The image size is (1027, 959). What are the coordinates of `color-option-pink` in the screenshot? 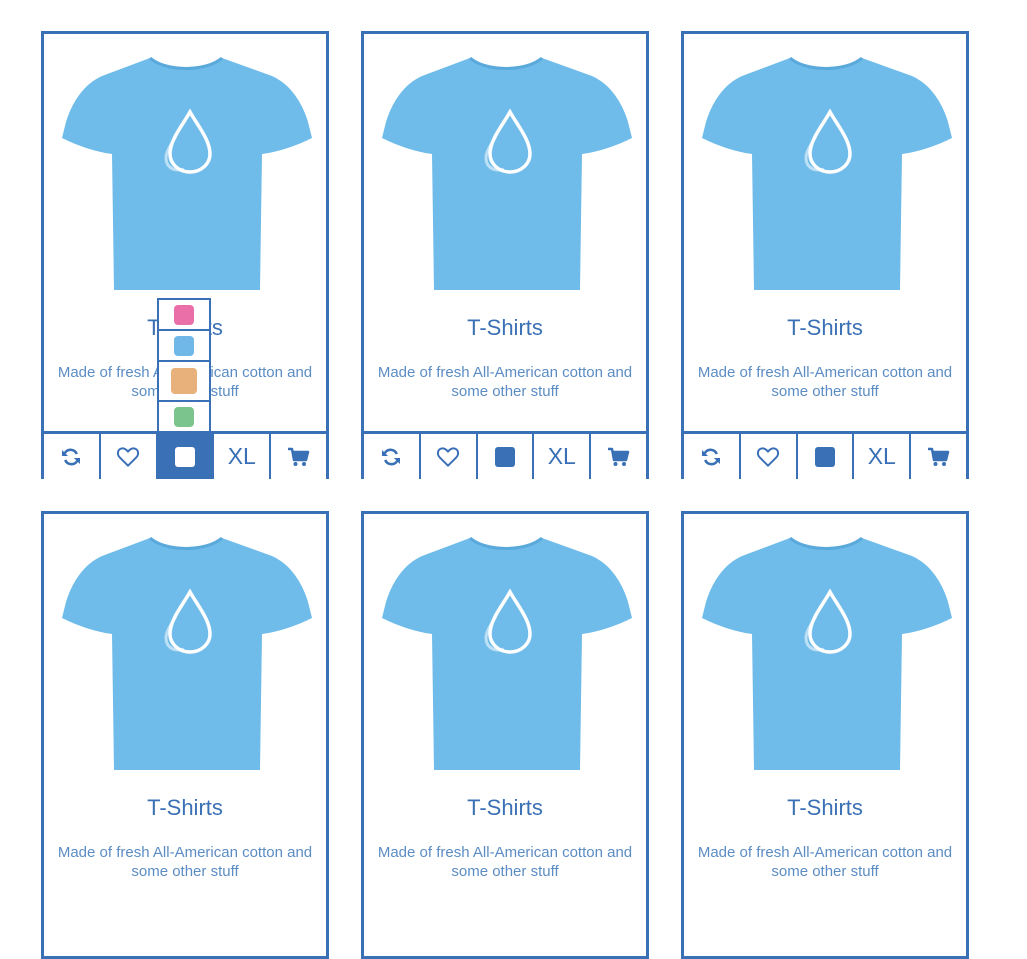 It's located at (184, 313).